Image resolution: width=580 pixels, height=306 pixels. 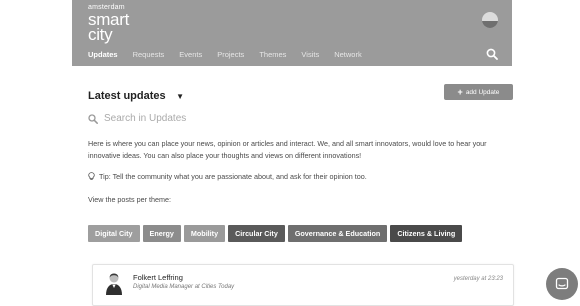 I want to click on view-posts-label: View the posts per theme:, so click(x=129, y=199).